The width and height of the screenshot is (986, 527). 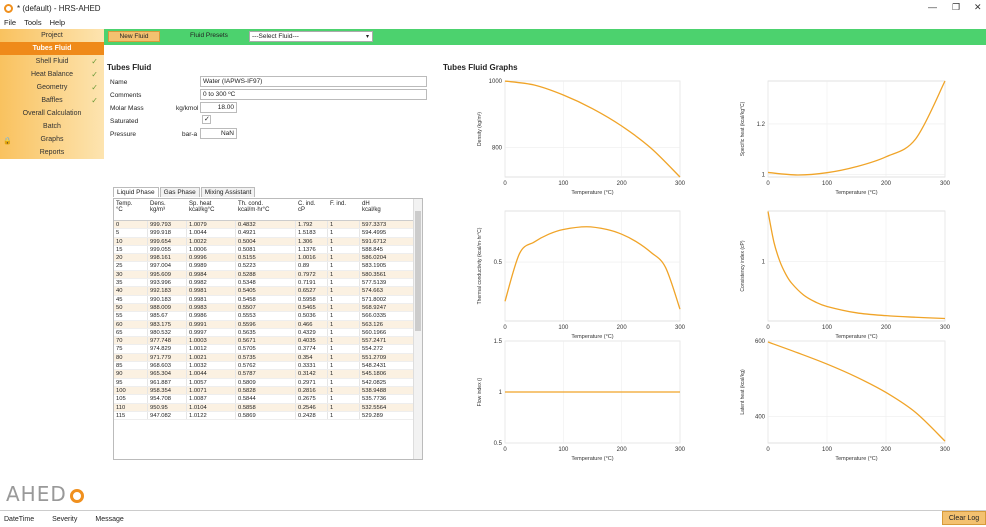 I want to click on table-cell: 0.2428, so click(x=312, y=415).